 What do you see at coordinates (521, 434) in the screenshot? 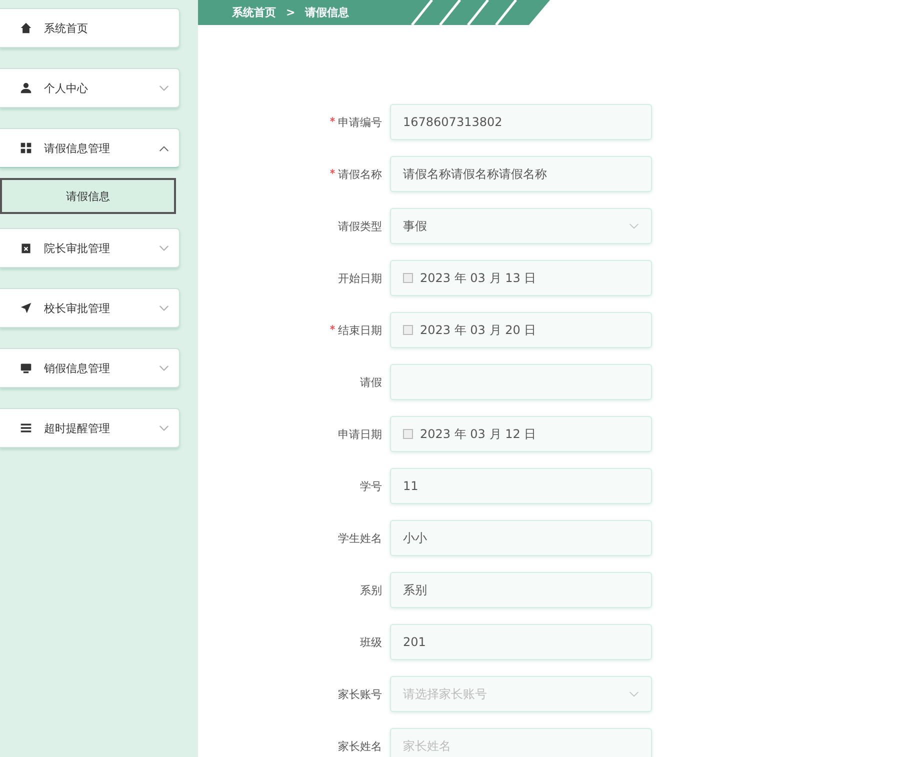
I see `date-field: 2023 年 03 月 12 日` at bounding box center [521, 434].